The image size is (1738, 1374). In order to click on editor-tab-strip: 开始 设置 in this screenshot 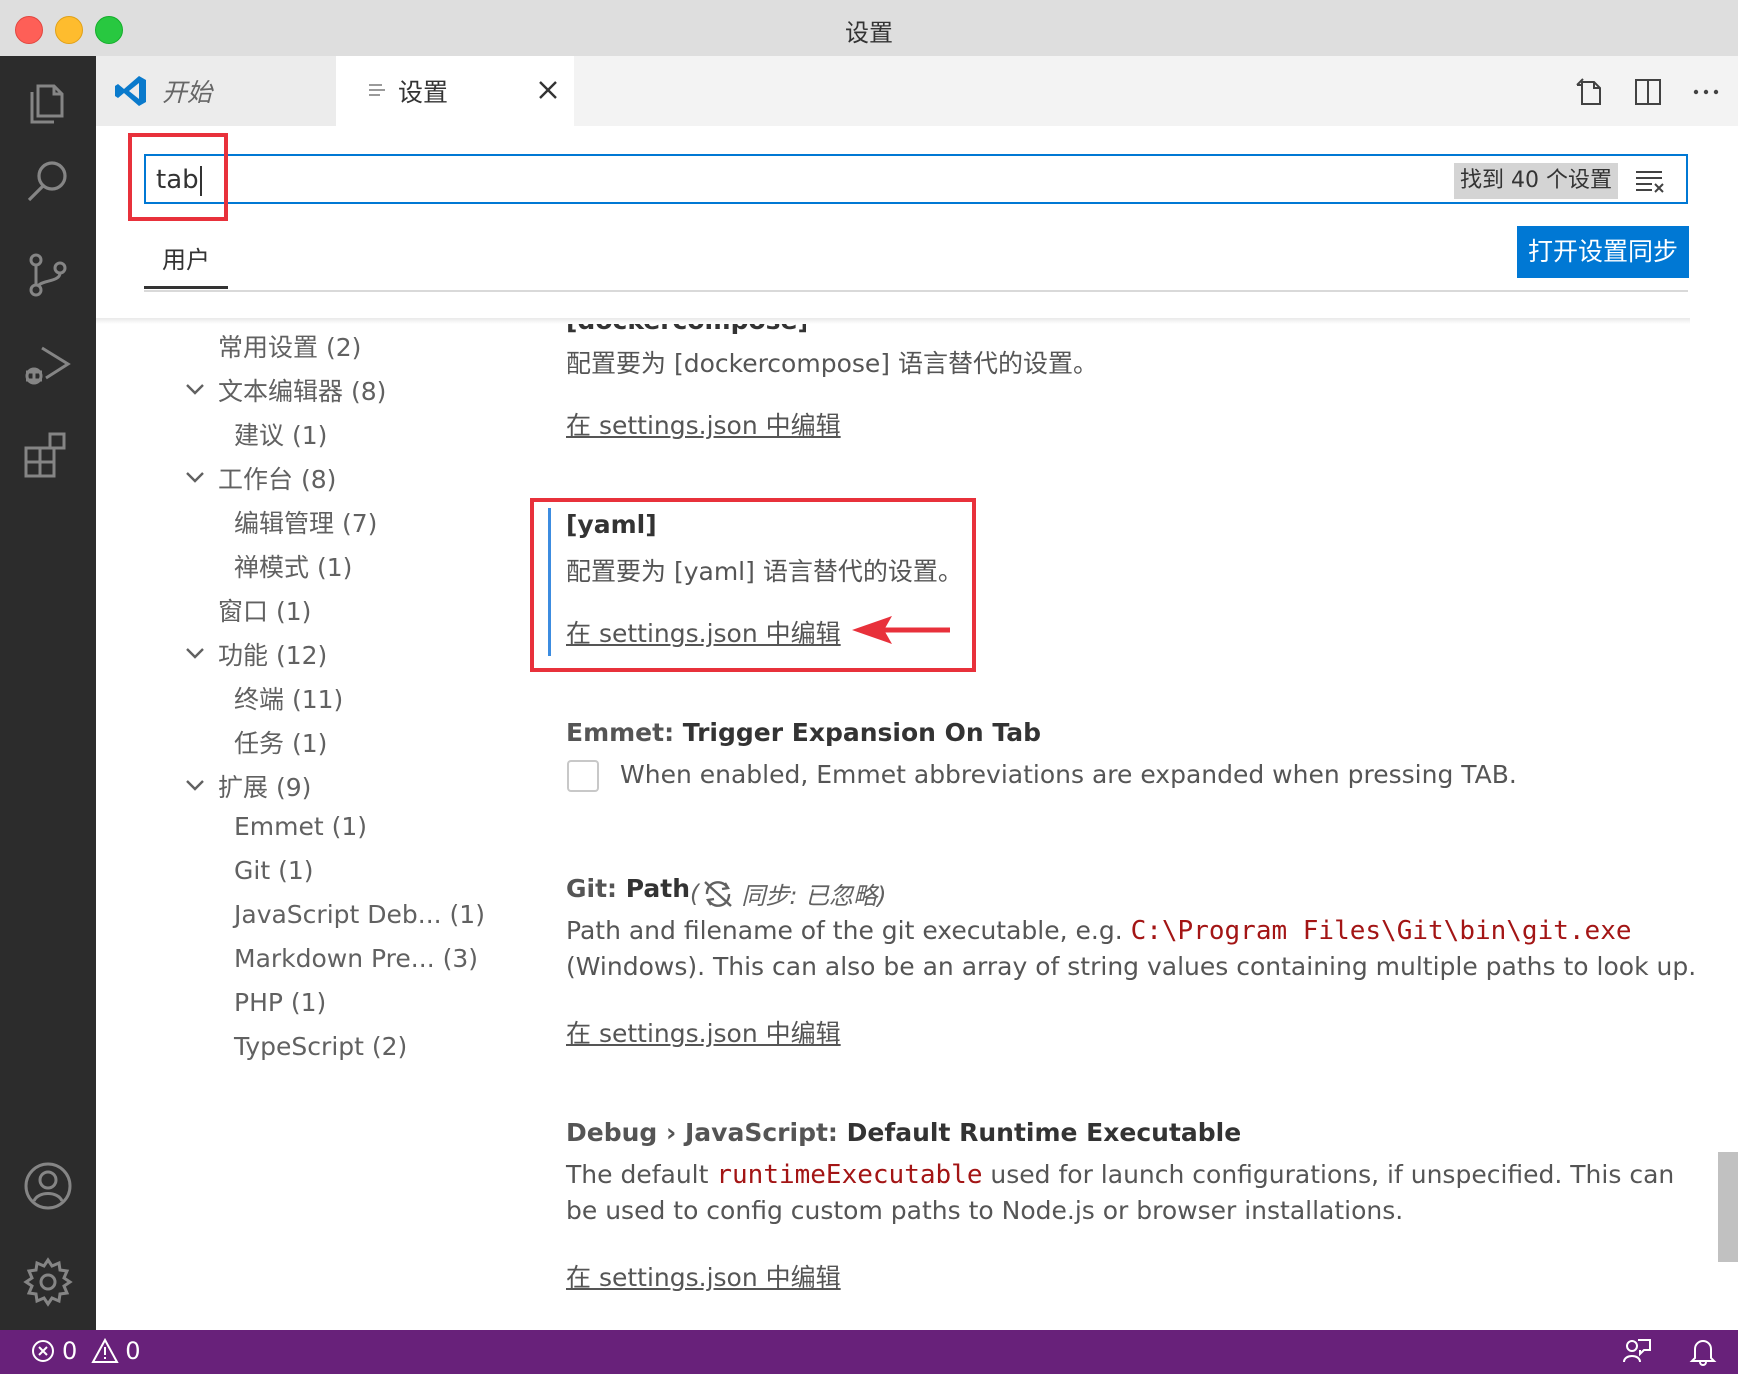, I will do `click(917, 91)`.